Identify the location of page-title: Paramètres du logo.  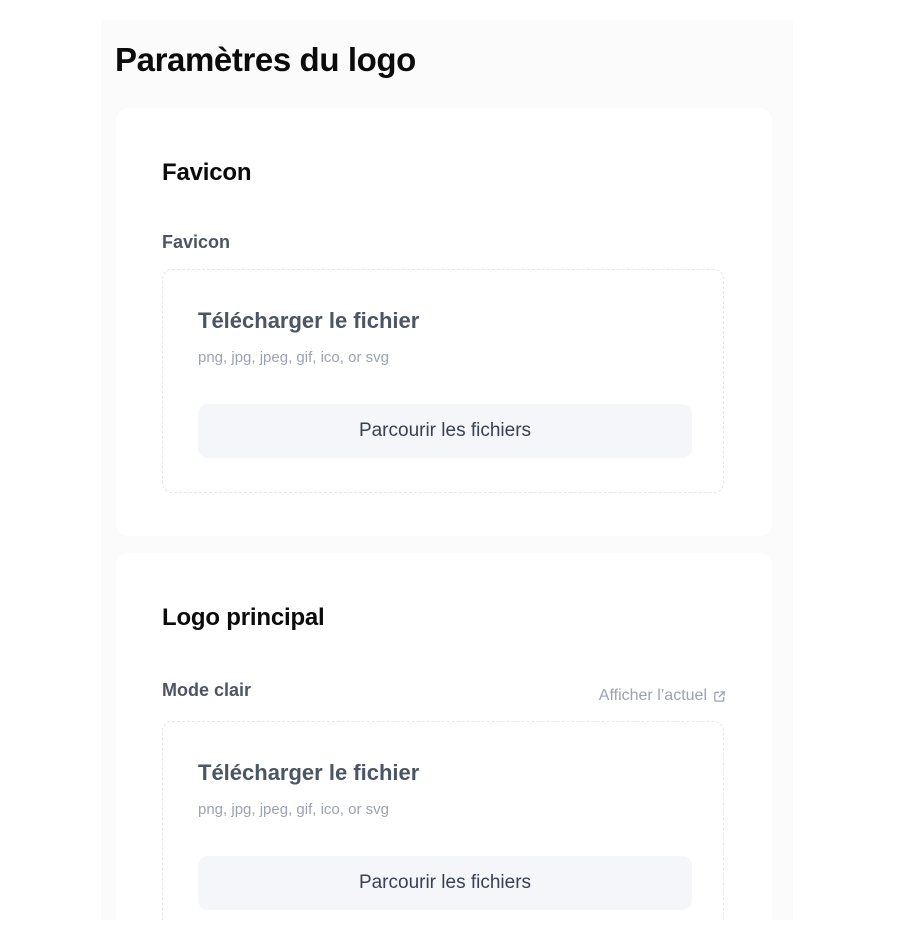
(265, 59).